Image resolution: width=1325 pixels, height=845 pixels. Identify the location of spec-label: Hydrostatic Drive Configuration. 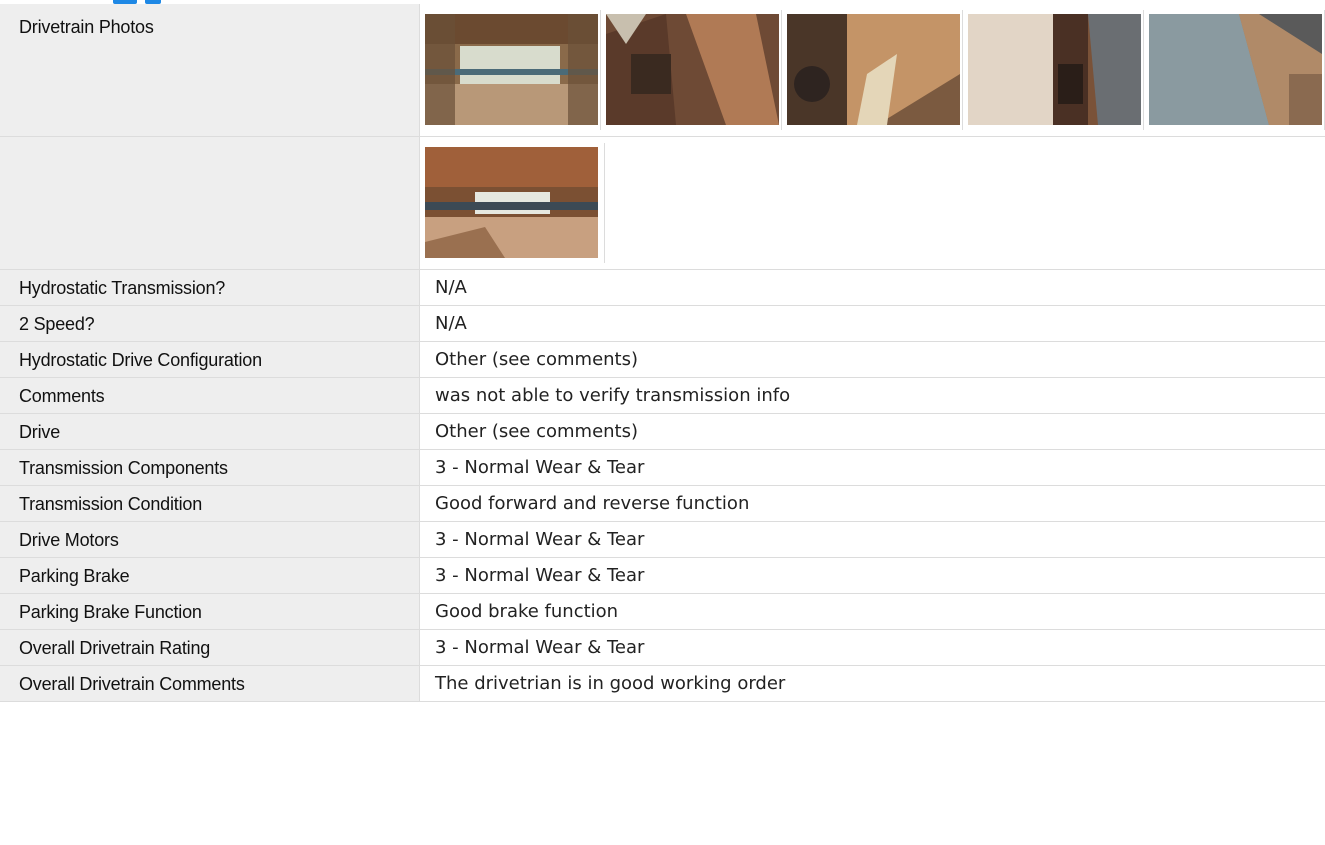
(210, 359).